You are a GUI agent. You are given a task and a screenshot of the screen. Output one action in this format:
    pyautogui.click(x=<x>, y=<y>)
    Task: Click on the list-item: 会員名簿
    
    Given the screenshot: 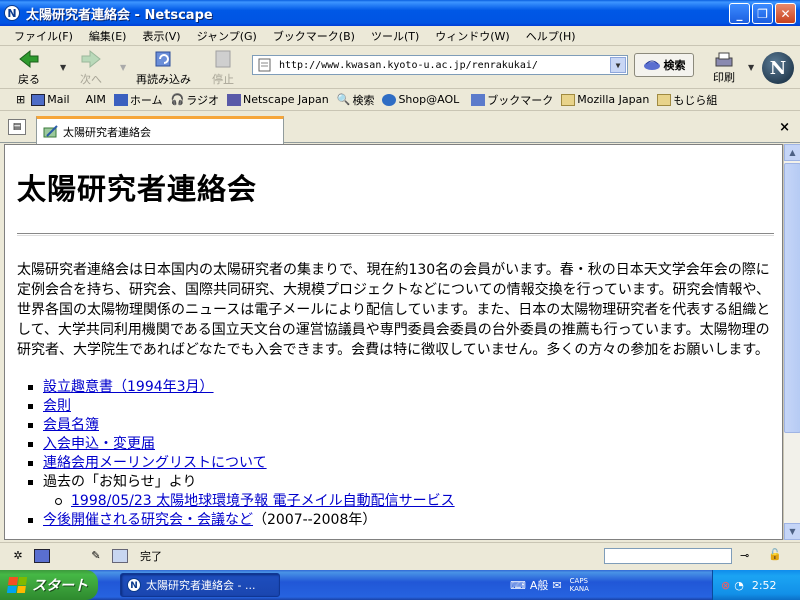 What is the action you would take?
    pyautogui.click(x=405, y=425)
    